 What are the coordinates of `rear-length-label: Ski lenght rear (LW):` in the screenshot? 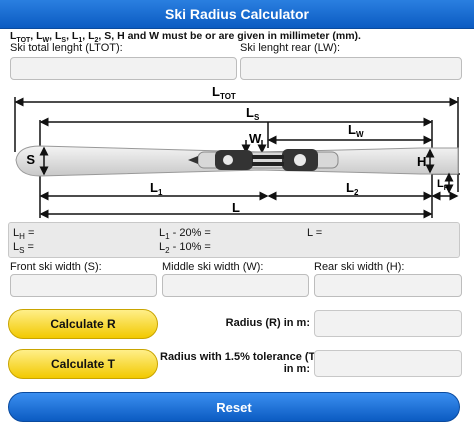 It's located at (290, 48).